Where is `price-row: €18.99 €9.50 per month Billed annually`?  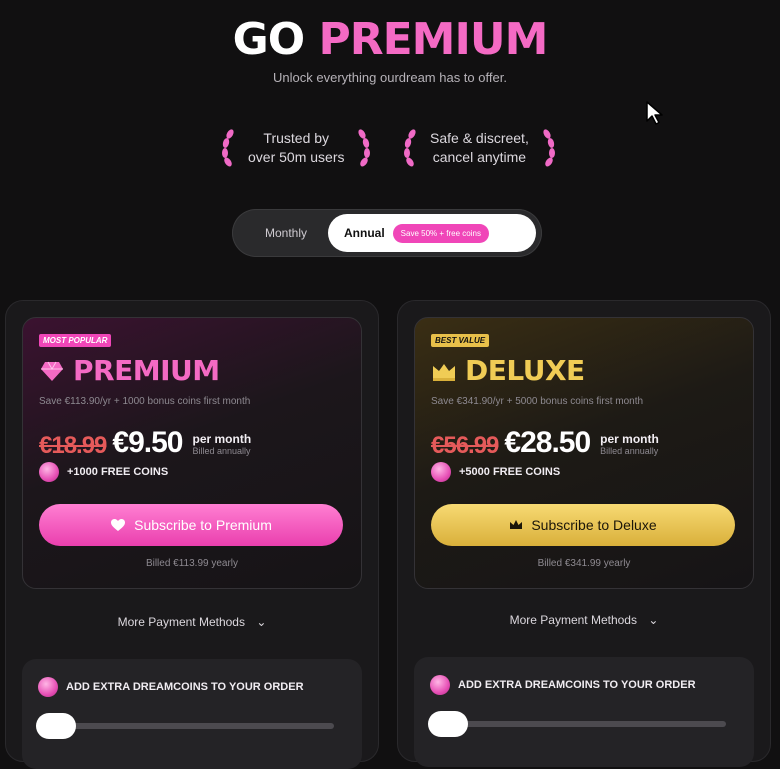 price-row: €18.99 €9.50 per month Billed annually is located at coordinates (145, 443).